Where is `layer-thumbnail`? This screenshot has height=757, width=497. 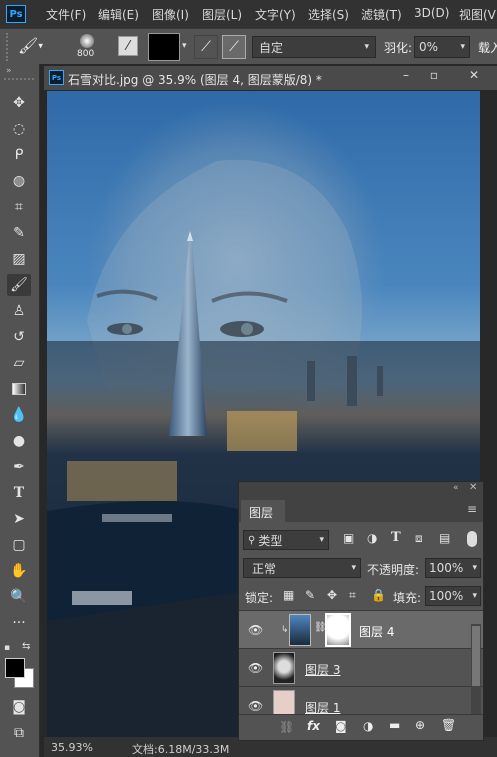
layer-thumbnail is located at coordinates (300, 630).